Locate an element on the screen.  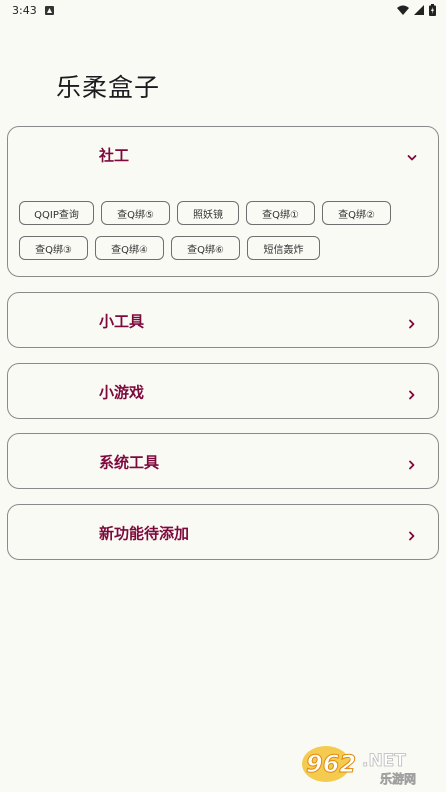
section-title: 小游戏 is located at coordinates (122, 392).